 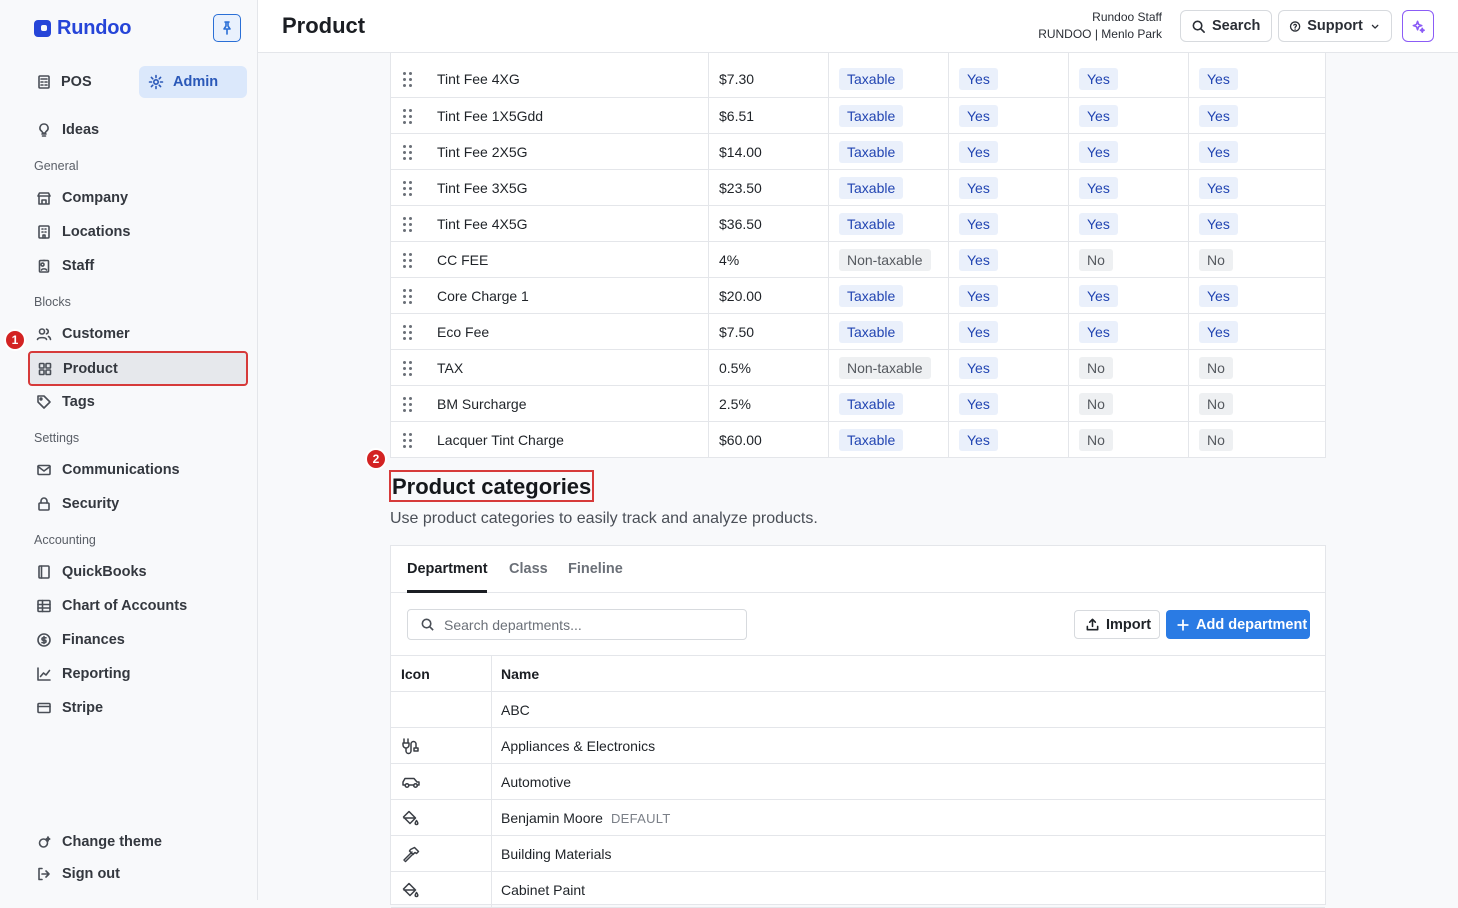 What do you see at coordinates (411, 854) in the screenshot?
I see `hammer-icon` at bounding box center [411, 854].